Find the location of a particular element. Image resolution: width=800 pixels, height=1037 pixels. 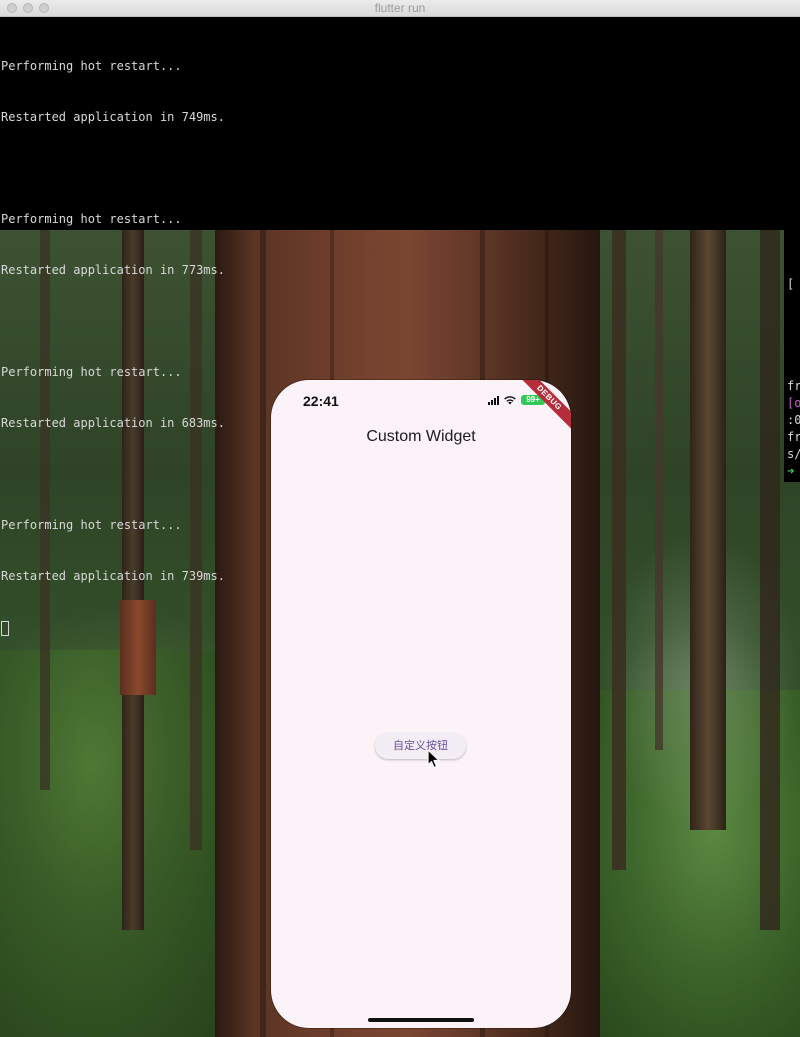

terminal-line: s/ is located at coordinates (793, 454).